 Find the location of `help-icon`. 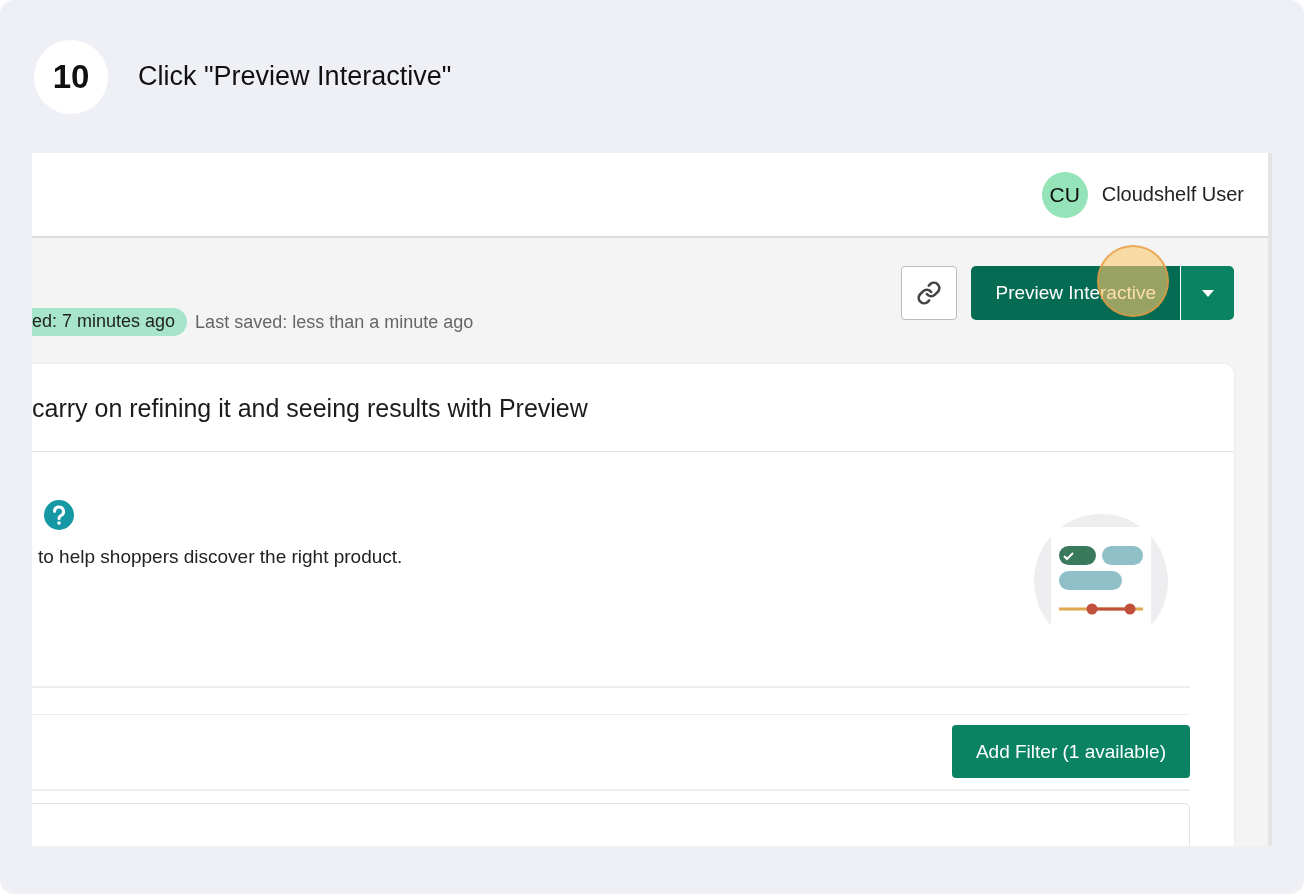

help-icon is located at coordinates (59, 515).